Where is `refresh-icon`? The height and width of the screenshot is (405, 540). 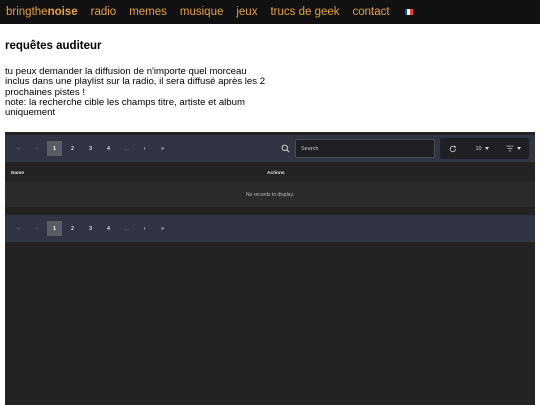
refresh-icon is located at coordinates (453, 149).